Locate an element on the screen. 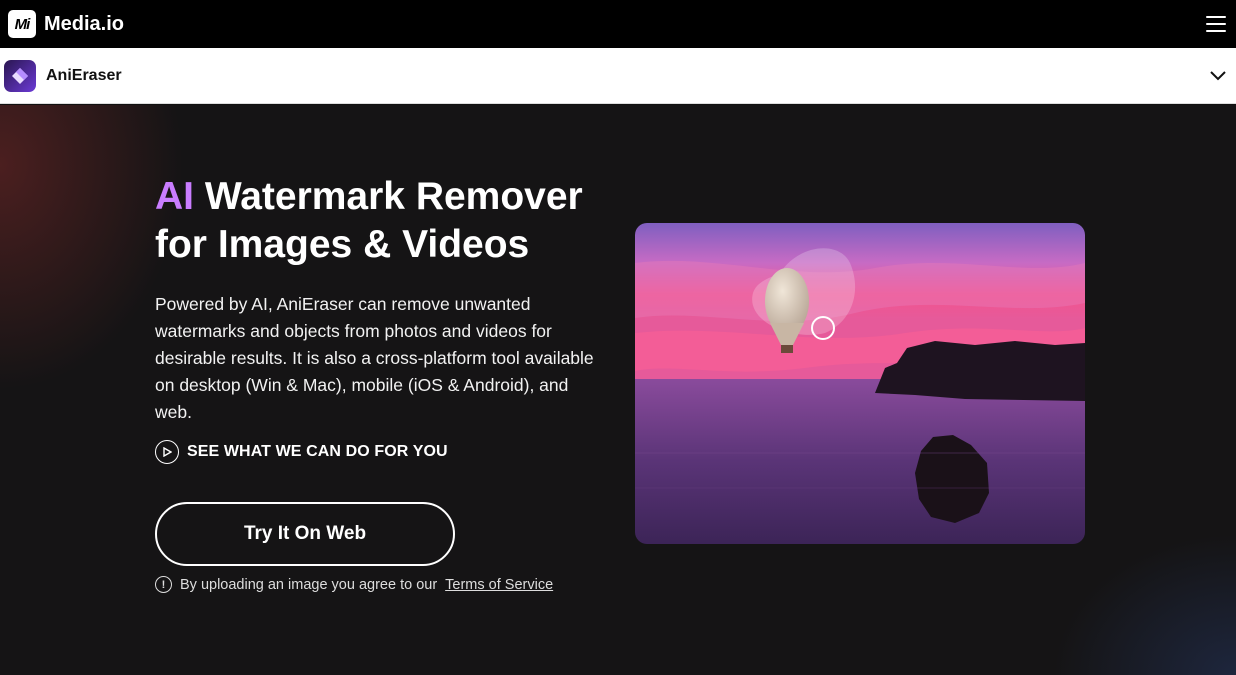 Image resolution: width=1236 pixels, height=675 pixels. product-selector: AniEraser is located at coordinates (63, 75).